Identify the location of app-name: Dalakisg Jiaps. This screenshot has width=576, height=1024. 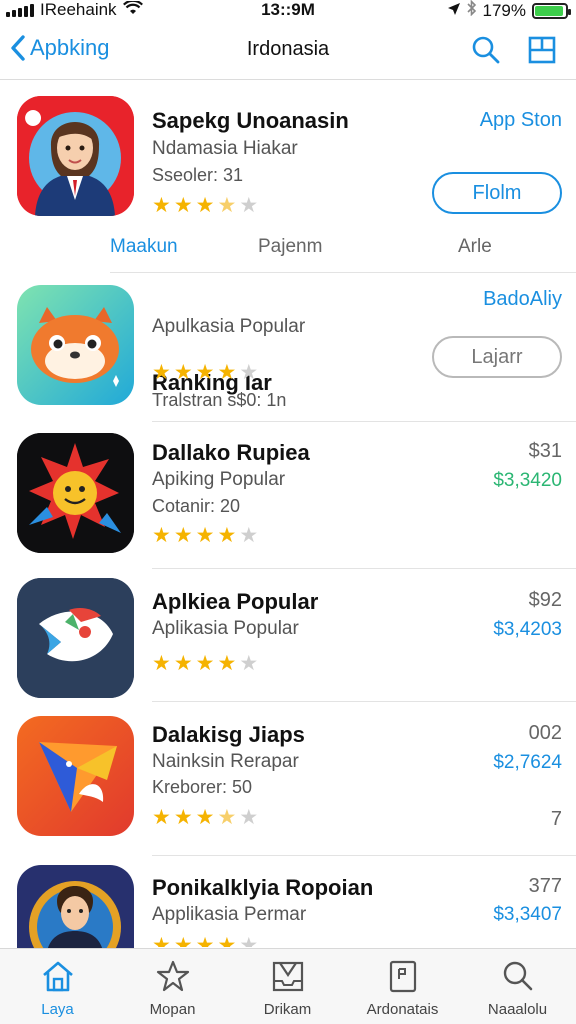
(228, 735).